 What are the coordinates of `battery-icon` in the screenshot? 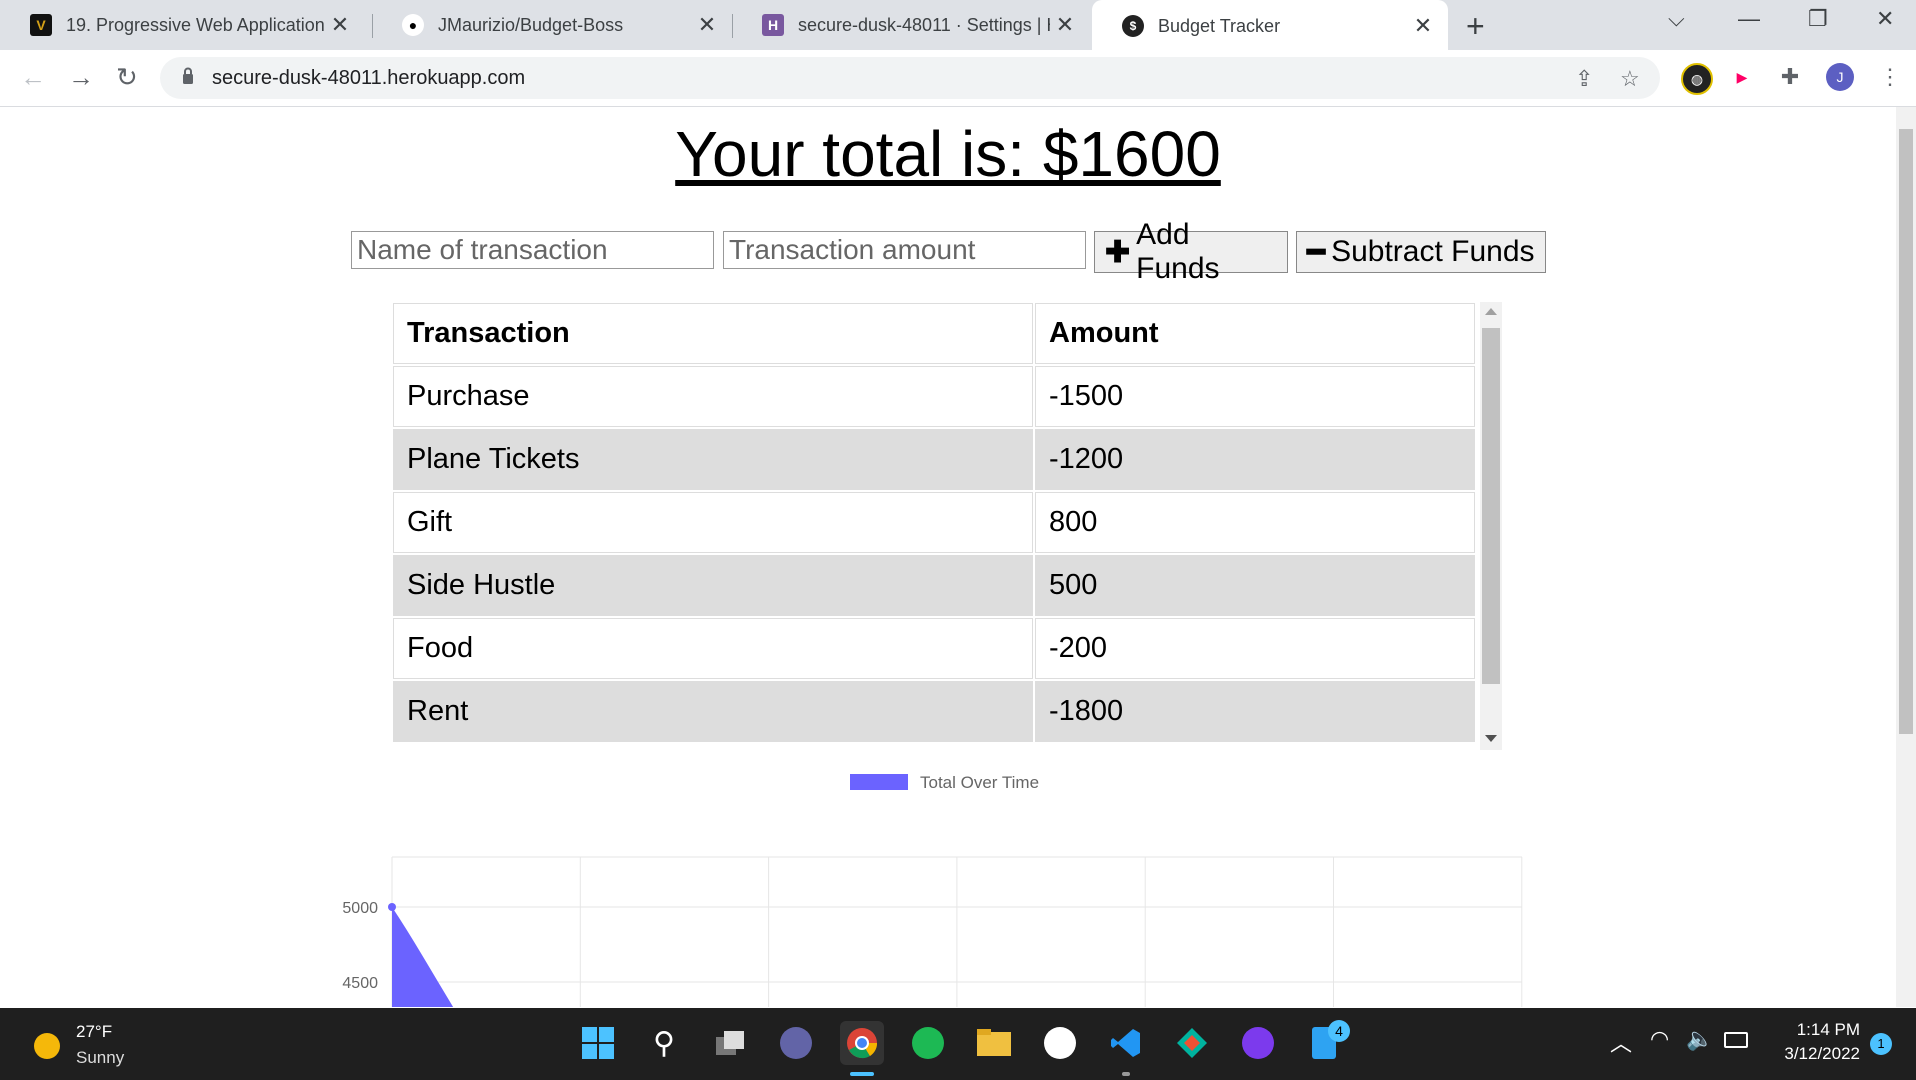 It's located at (1736, 1040).